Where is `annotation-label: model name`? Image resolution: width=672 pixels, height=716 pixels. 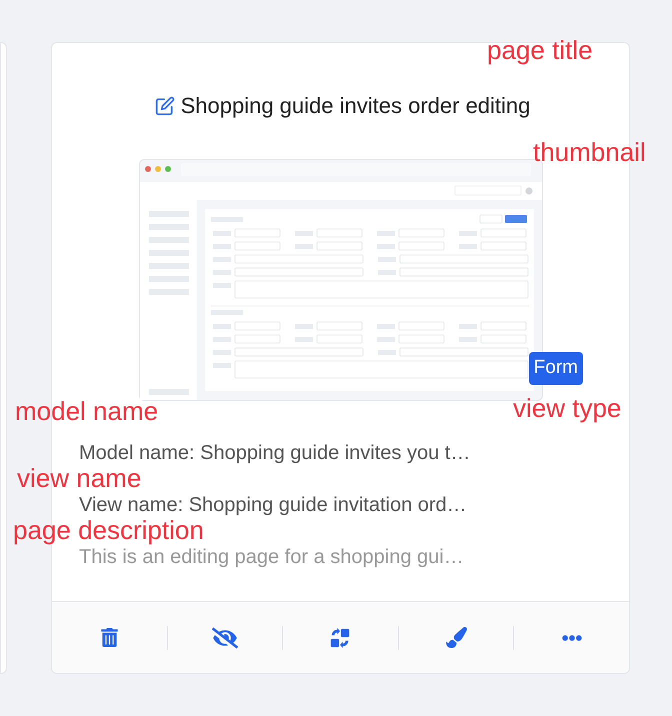 annotation-label: model name is located at coordinates (86, 411).